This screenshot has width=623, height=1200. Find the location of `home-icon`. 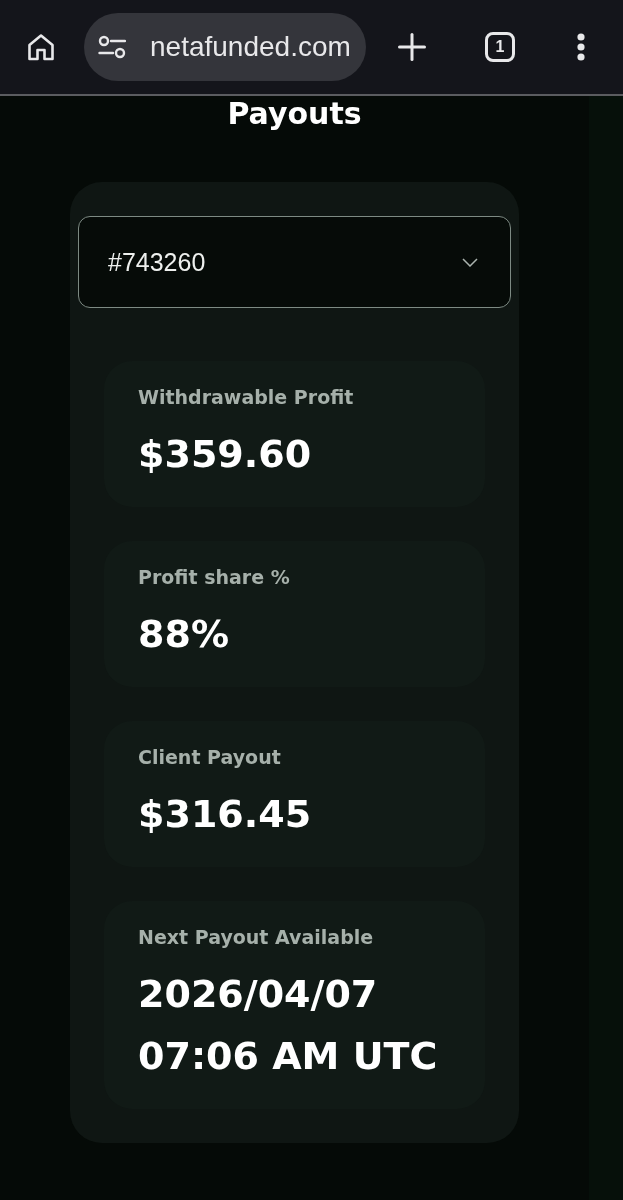

home-icon is located at coordinates (41, 47).